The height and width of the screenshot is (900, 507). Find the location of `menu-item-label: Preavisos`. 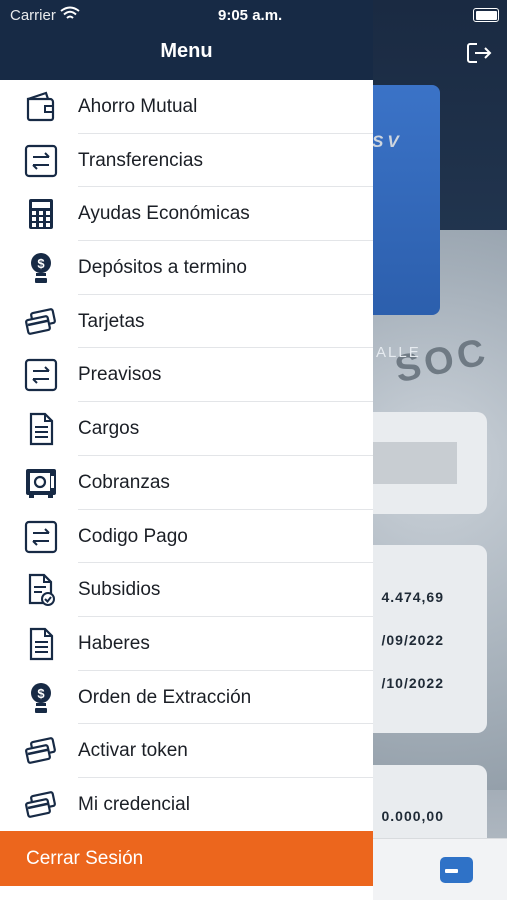

menu-item-label: Preavisos is located at coordinates (120, 375).